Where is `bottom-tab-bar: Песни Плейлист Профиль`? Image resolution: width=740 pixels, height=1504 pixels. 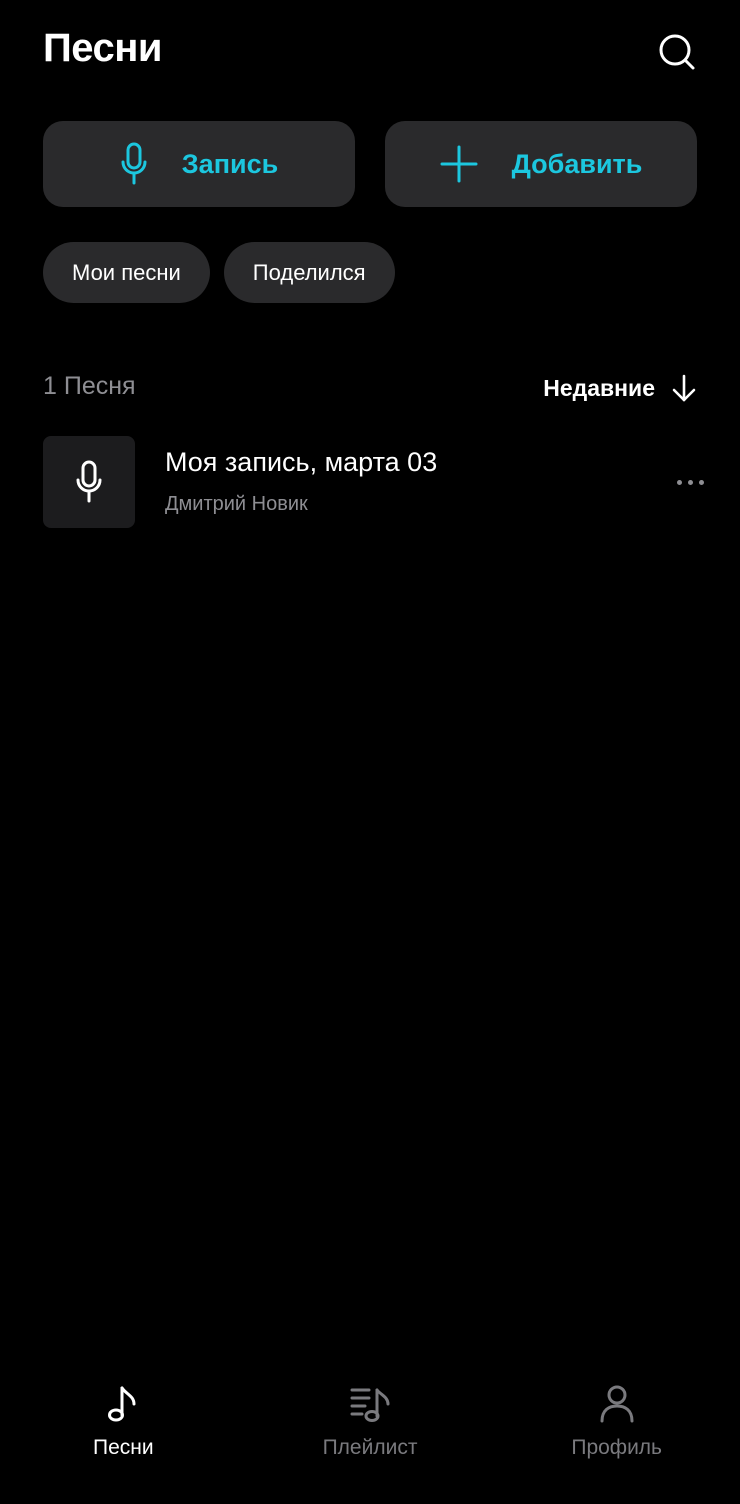
bottom-tab-bar: Песни Плейлист Профиль is located at coordinates (370, 1430).